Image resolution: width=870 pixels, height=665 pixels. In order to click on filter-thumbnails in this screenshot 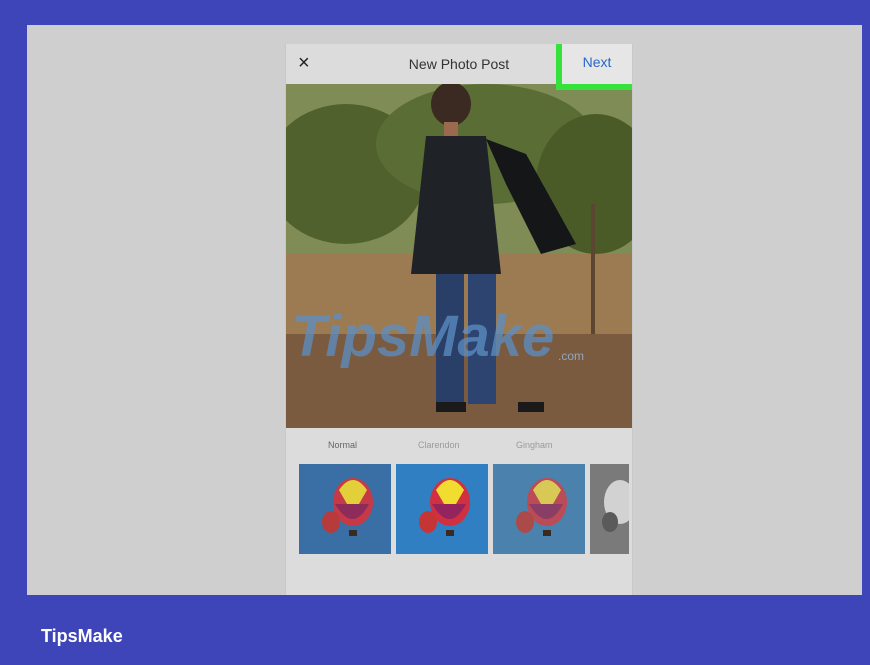, I will do `click(464, 509)`.